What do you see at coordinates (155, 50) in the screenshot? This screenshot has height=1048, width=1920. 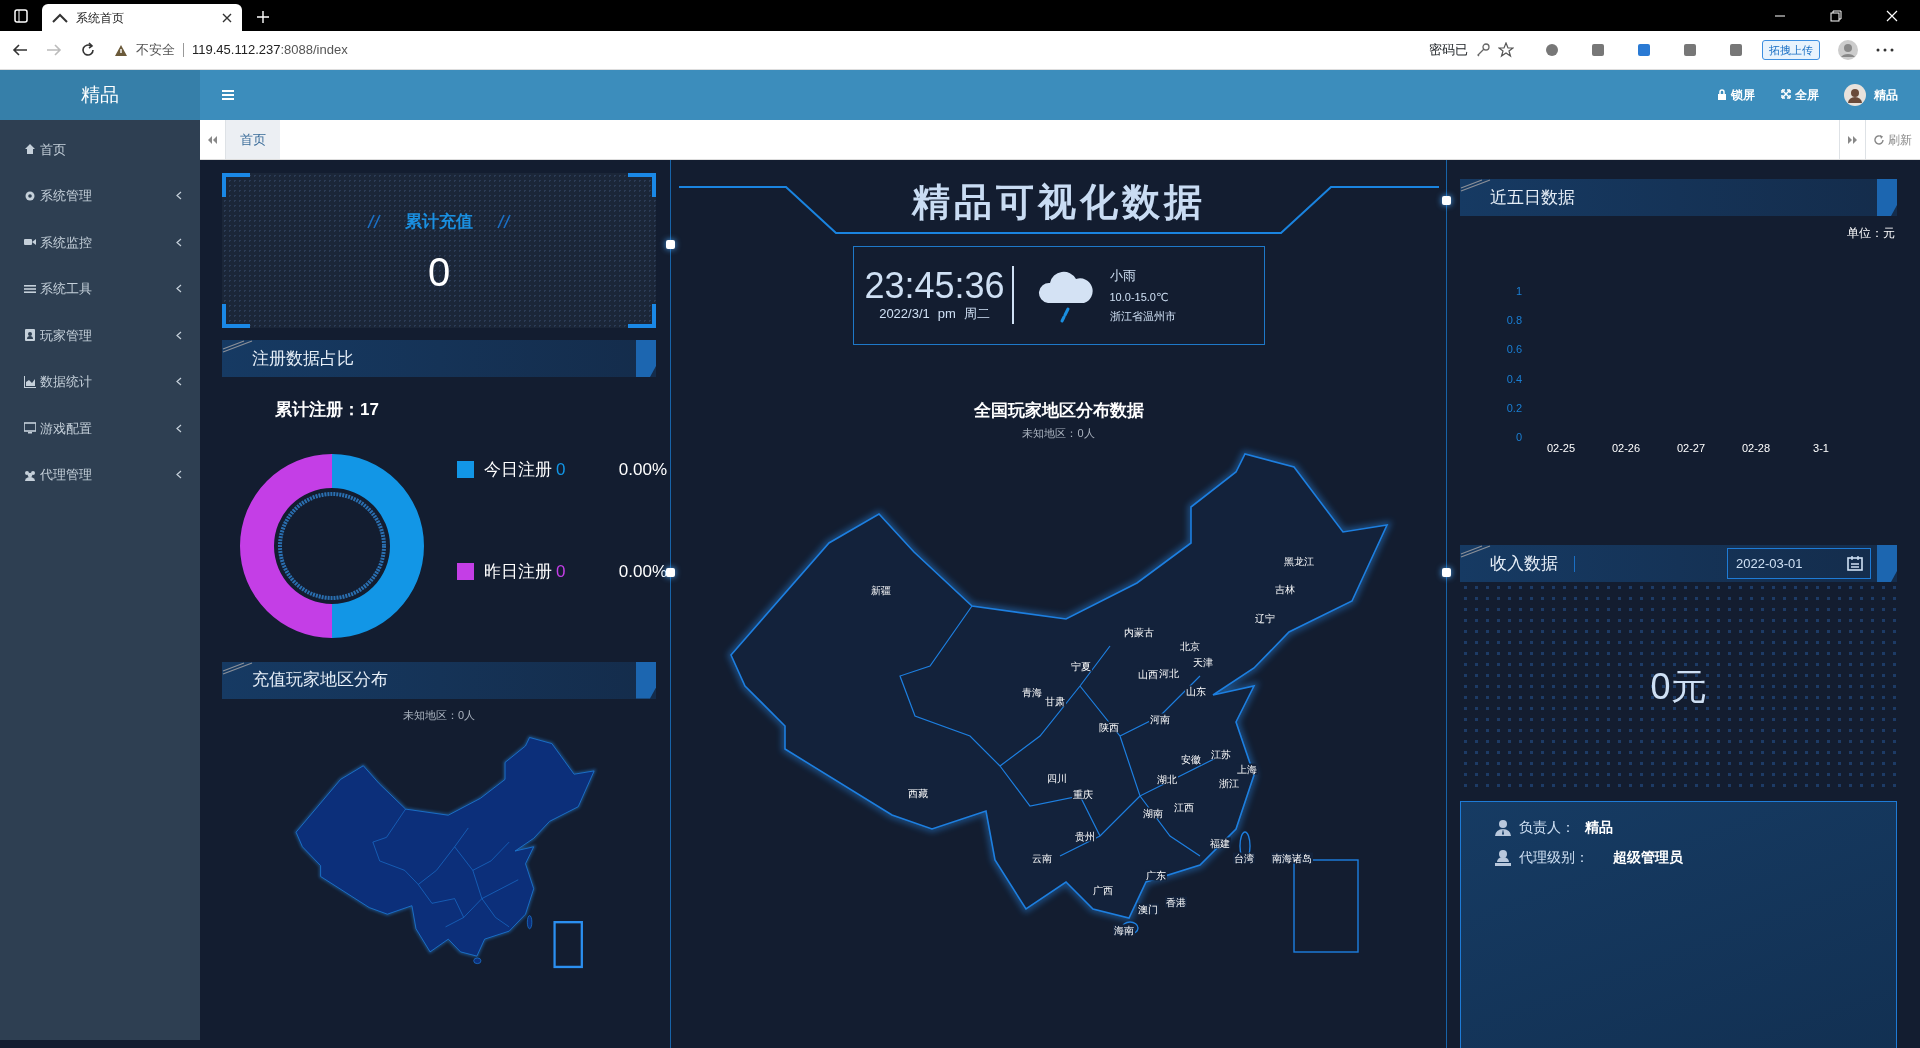 I see `security-label: 不安全` at bounding box center [155, 50].